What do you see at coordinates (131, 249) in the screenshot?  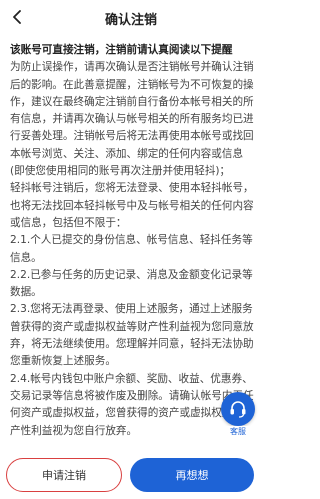 I see `notice-item-2-1: 2.1.个人已提交的身份信息、帐号信息、轻抖任务等信息。` at bounding box center [131, 249].